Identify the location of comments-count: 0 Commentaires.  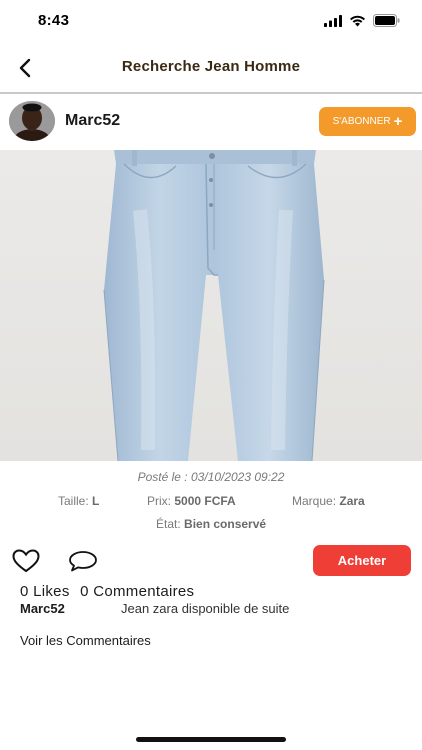
(137, 591).